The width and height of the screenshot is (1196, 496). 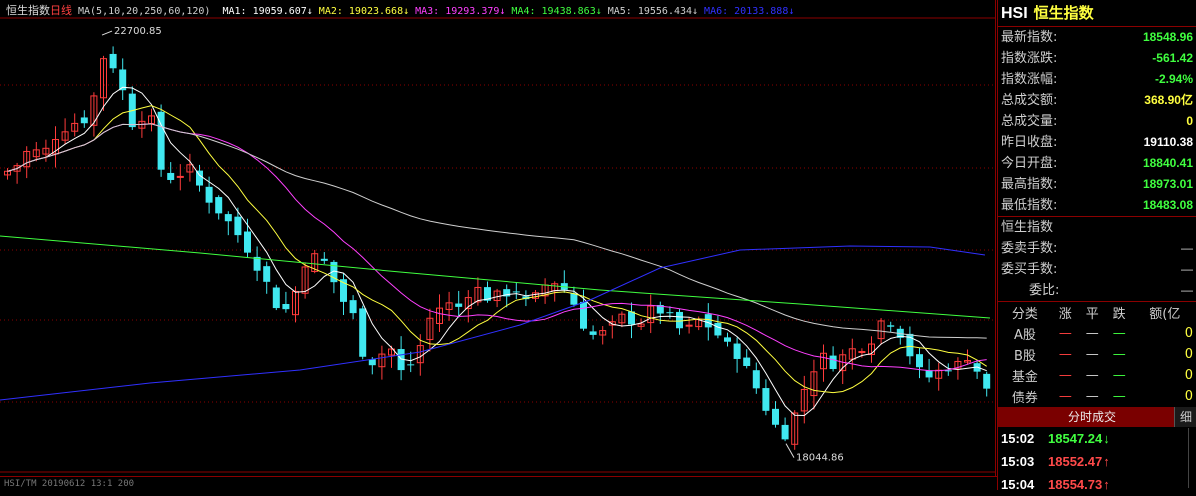 What do you see at coordinates (1097, 13) in the screenshot?
I see `panel-title: HSI 恒生指数` at bounding box center [1097, 13].